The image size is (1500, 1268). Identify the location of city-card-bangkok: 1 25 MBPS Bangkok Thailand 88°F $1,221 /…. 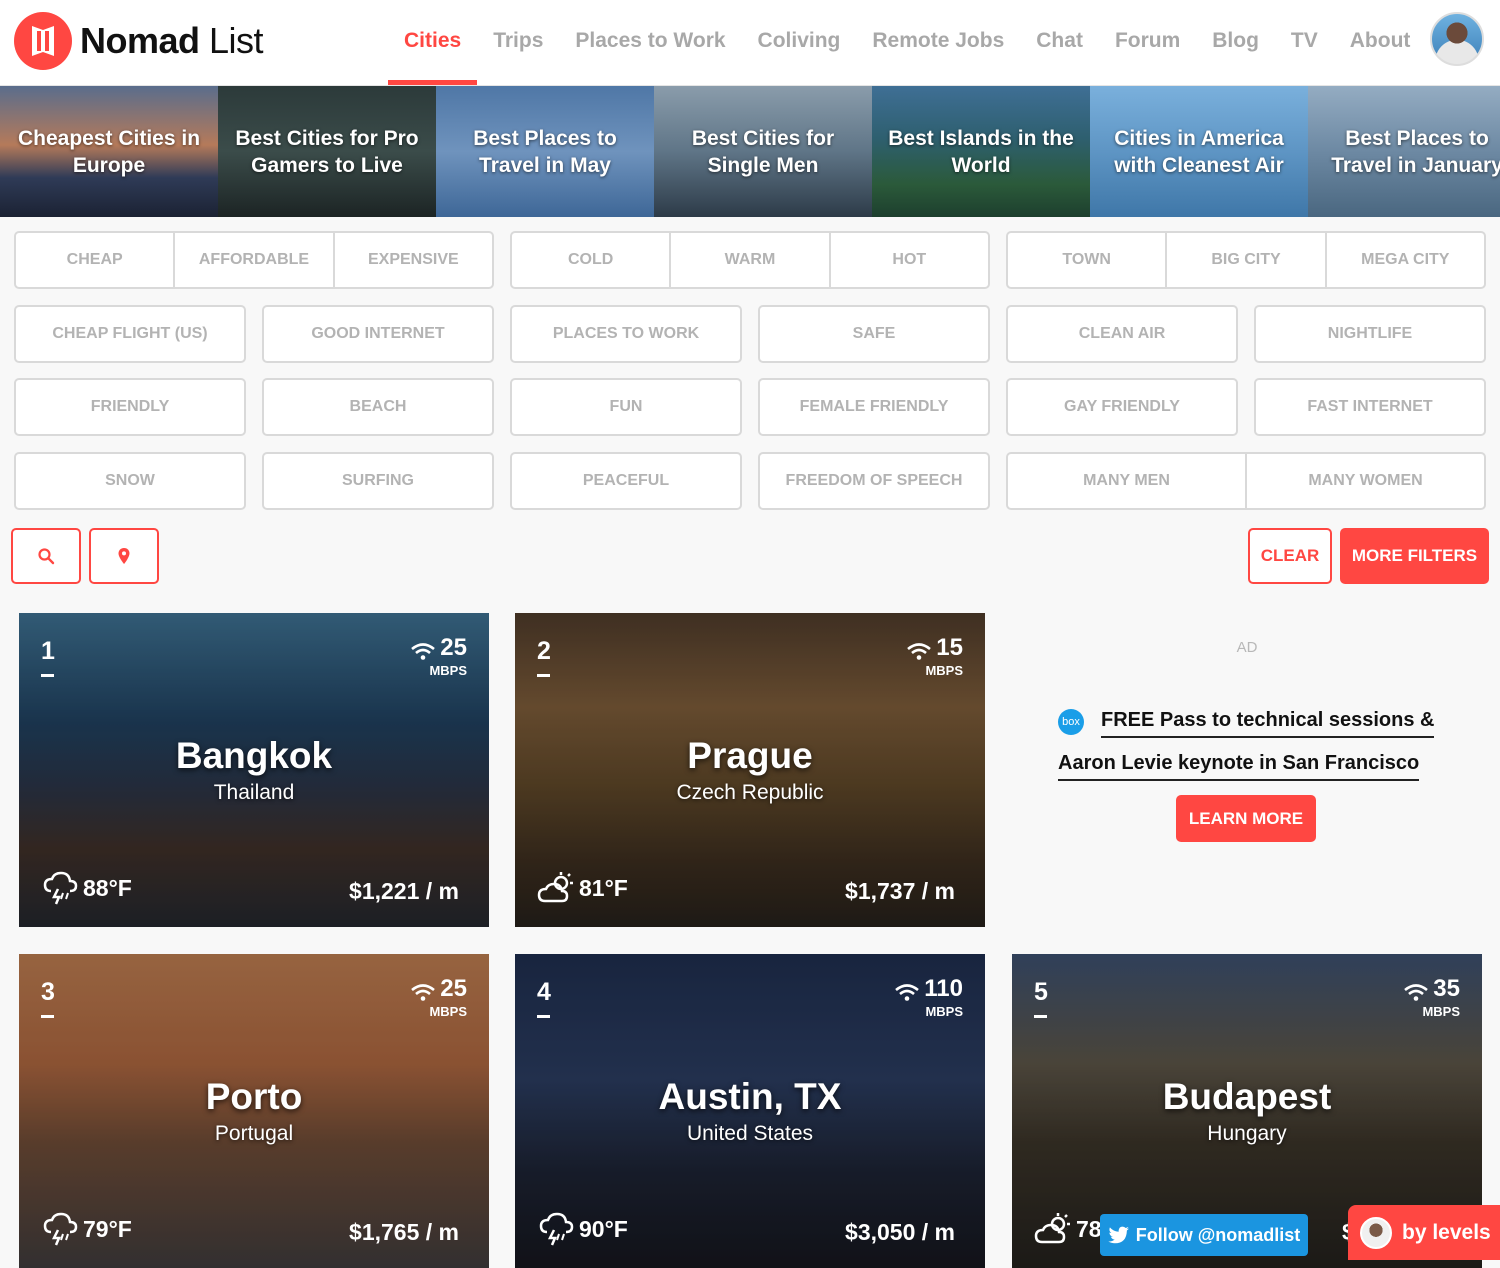
(254, 770).